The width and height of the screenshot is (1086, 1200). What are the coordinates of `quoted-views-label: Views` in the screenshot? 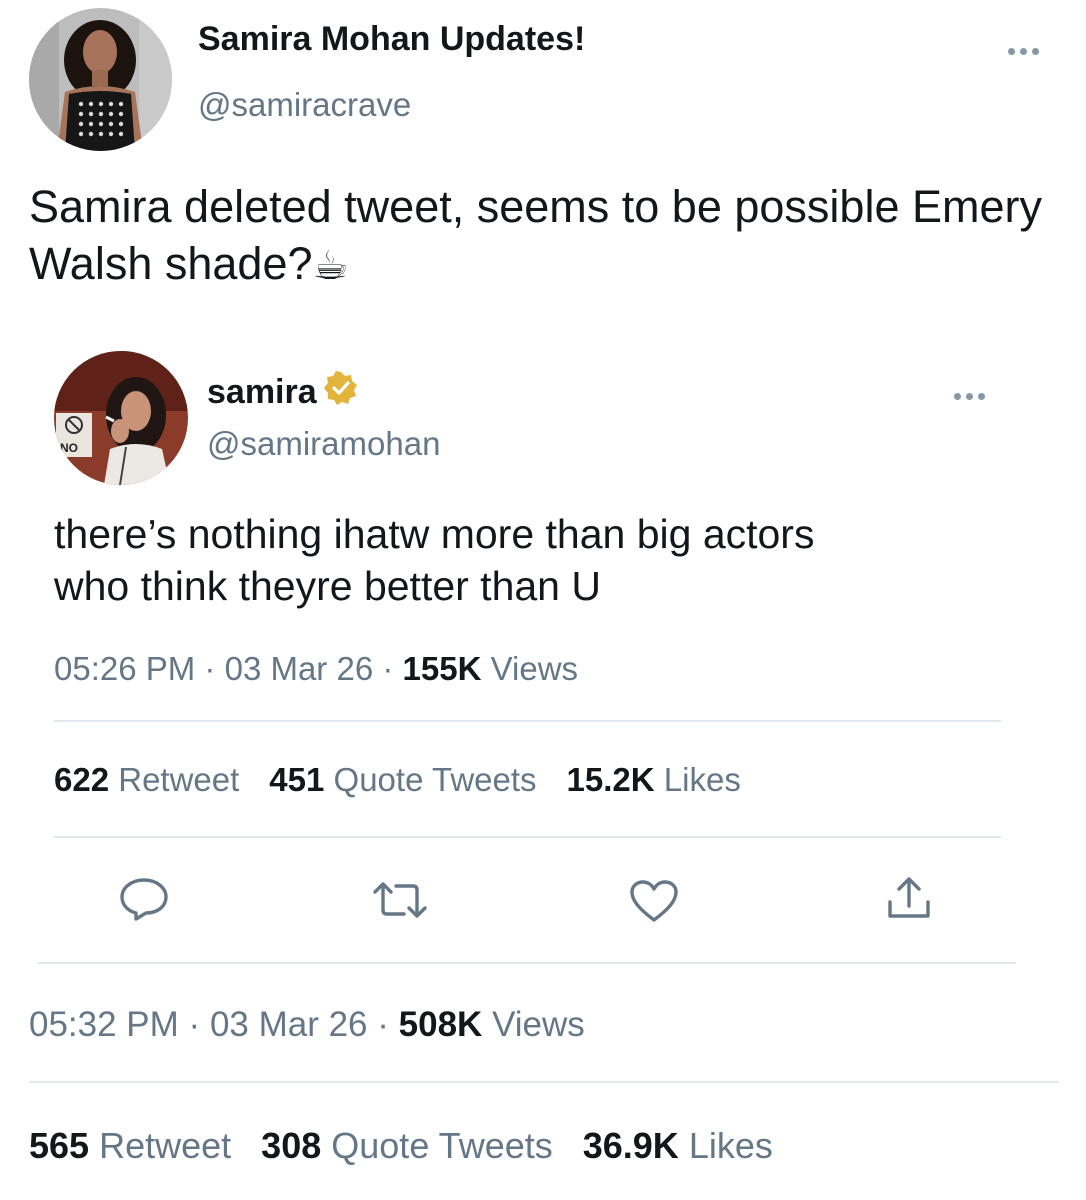 It's located at (534, 668).